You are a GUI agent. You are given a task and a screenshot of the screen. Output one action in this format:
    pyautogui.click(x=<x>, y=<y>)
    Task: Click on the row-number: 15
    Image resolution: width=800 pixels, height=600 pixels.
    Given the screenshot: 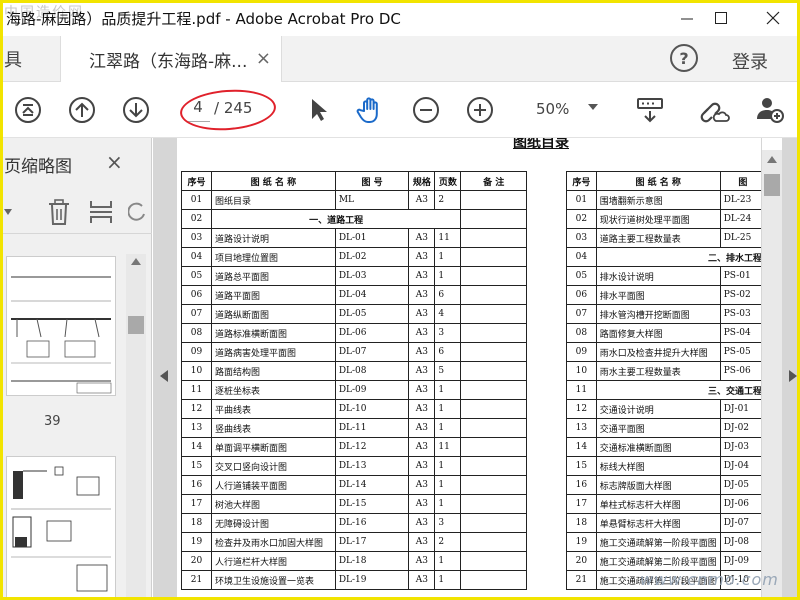 What is the action you would take?
    pyautogui.click(x=581, y=466)
    